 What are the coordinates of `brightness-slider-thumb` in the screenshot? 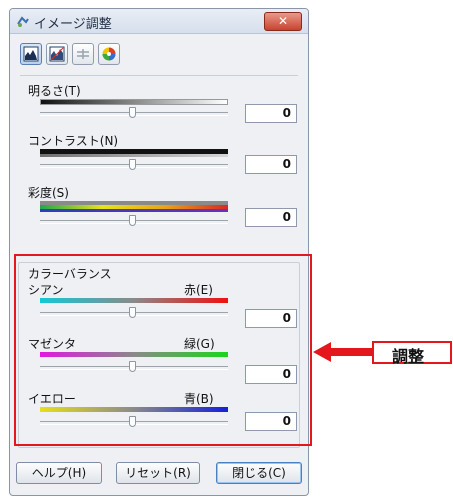 It's located at (132, 112).